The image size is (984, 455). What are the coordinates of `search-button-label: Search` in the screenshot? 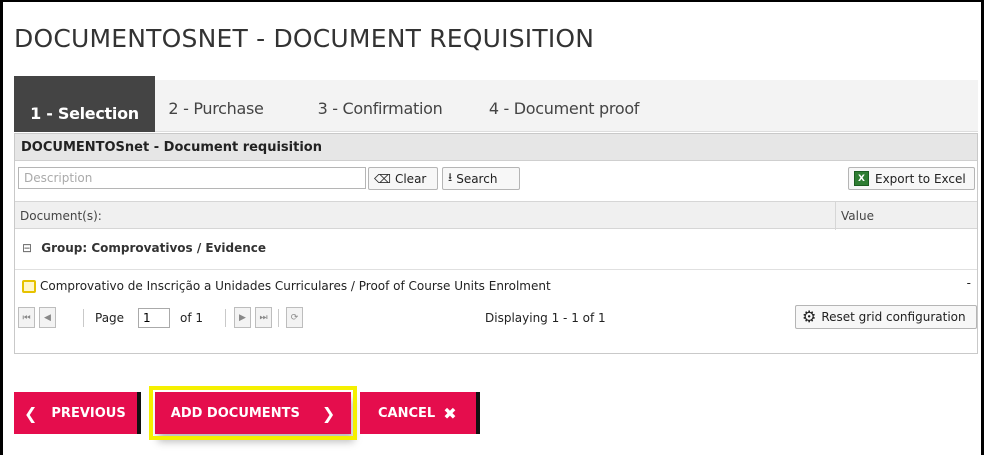 It's located at (477, 178).